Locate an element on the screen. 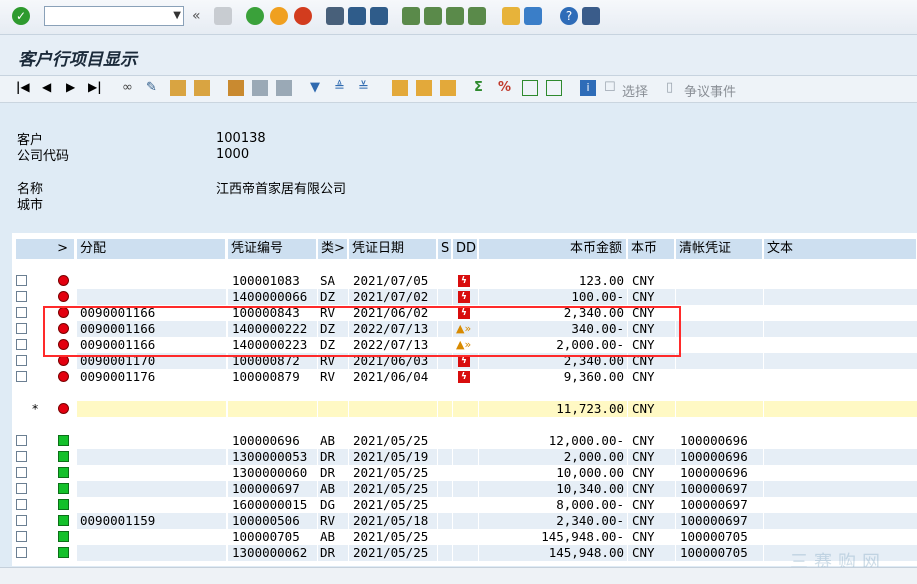 The width and height of the screenshot is (917, 584). exit-icon is located at coordinates (279, 16).